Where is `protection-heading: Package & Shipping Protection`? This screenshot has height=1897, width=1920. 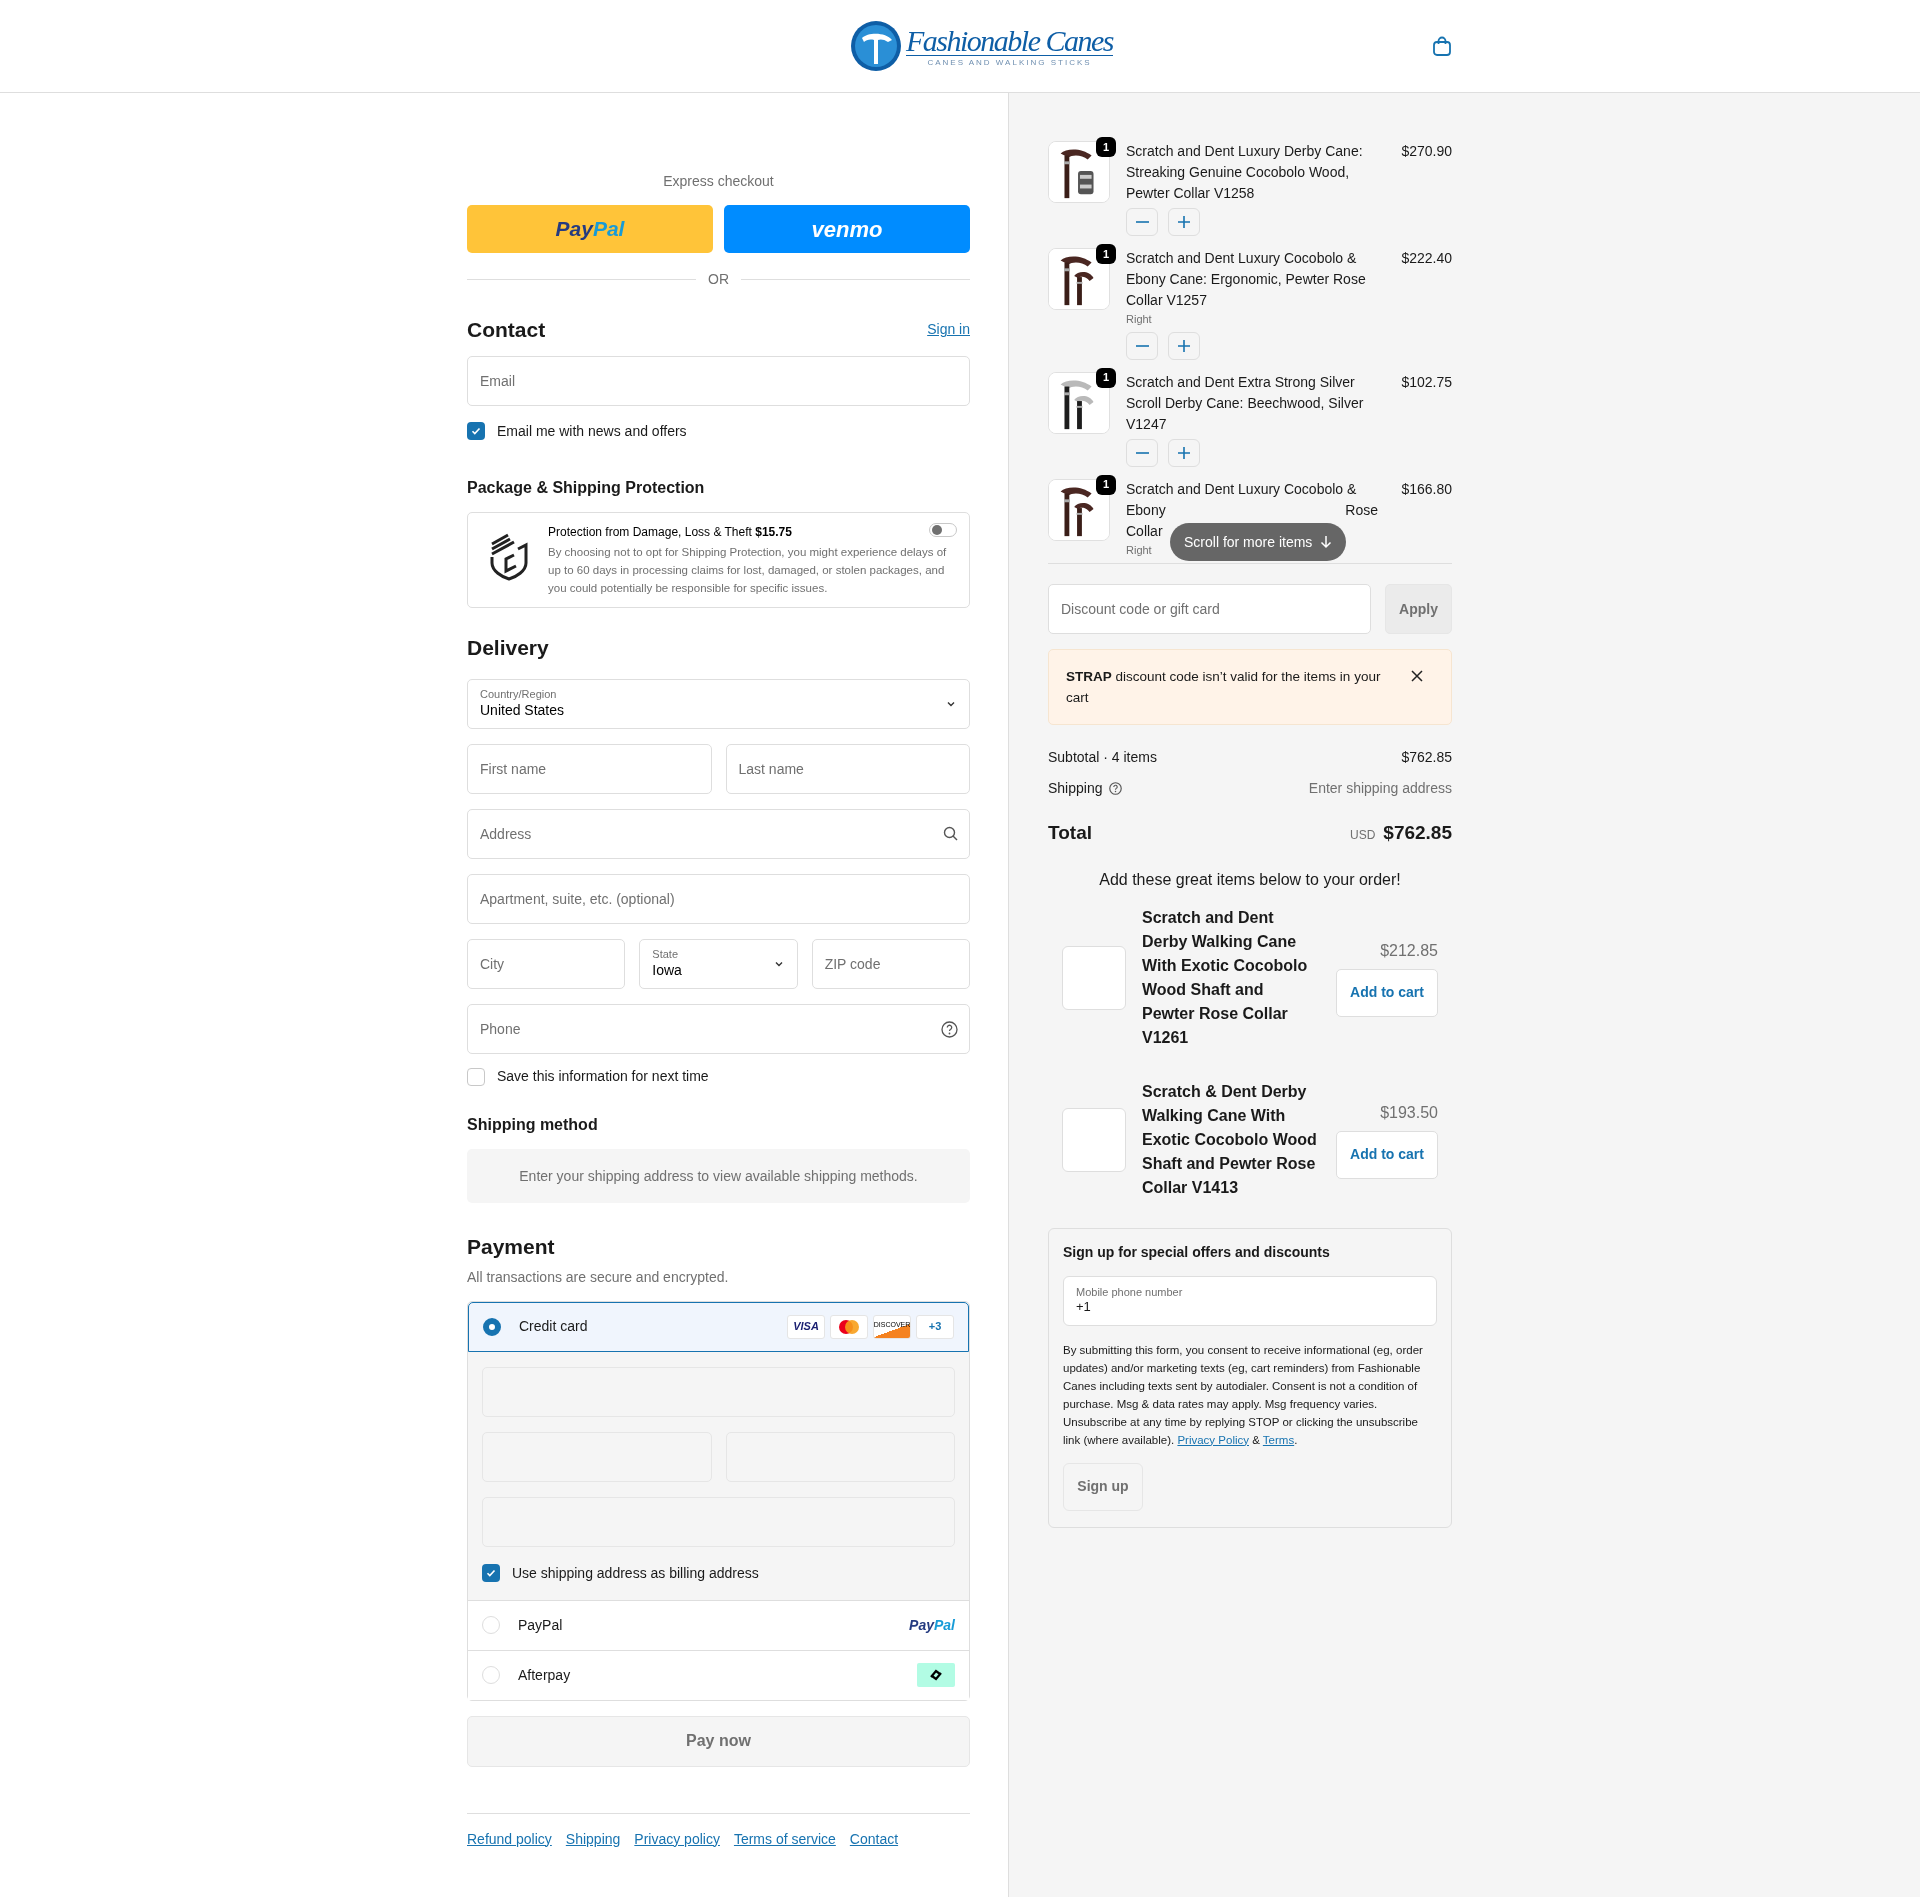 protection-heading: Package & Shipping Protection is located at coordinates (586, 487).